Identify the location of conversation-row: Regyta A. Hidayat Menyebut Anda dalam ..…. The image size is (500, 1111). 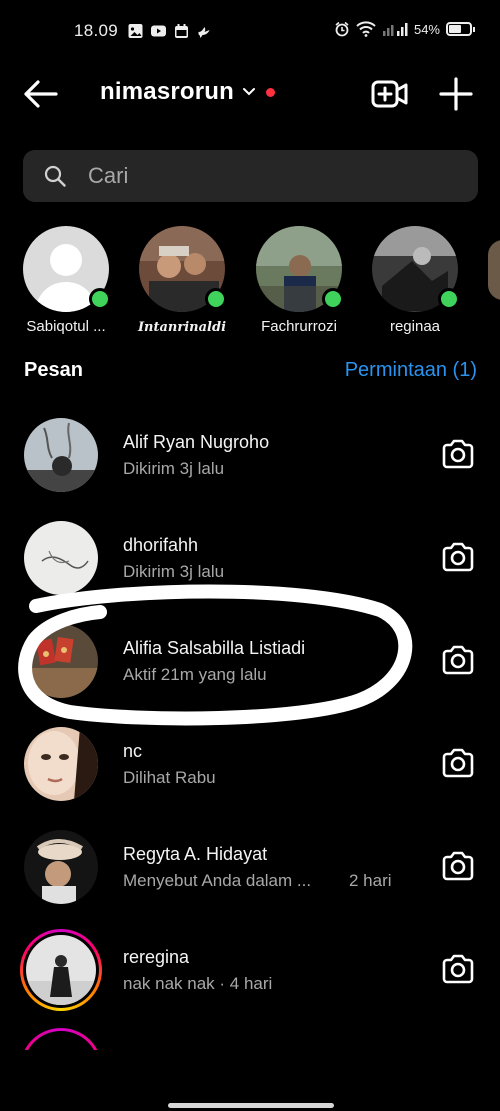
(250, 866).